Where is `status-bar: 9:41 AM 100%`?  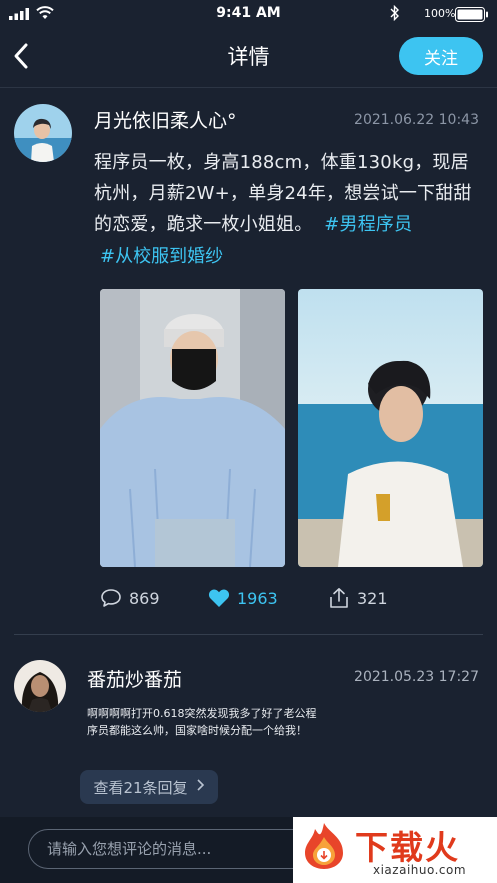 status-bar: 9:41 AM 100% is located at coordinates (248, 15).